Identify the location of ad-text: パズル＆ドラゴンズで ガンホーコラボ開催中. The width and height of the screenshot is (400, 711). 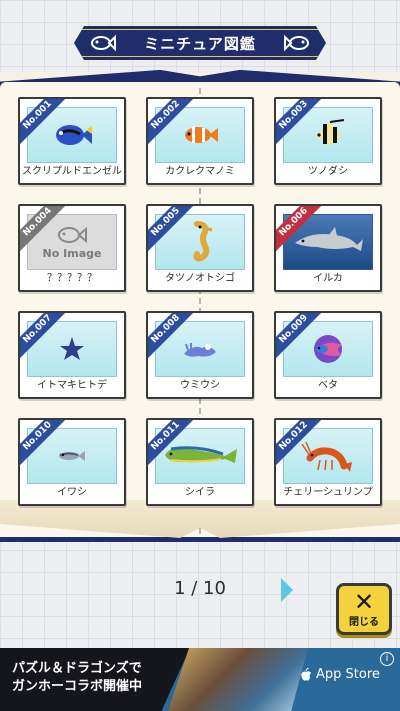
(77, 678).